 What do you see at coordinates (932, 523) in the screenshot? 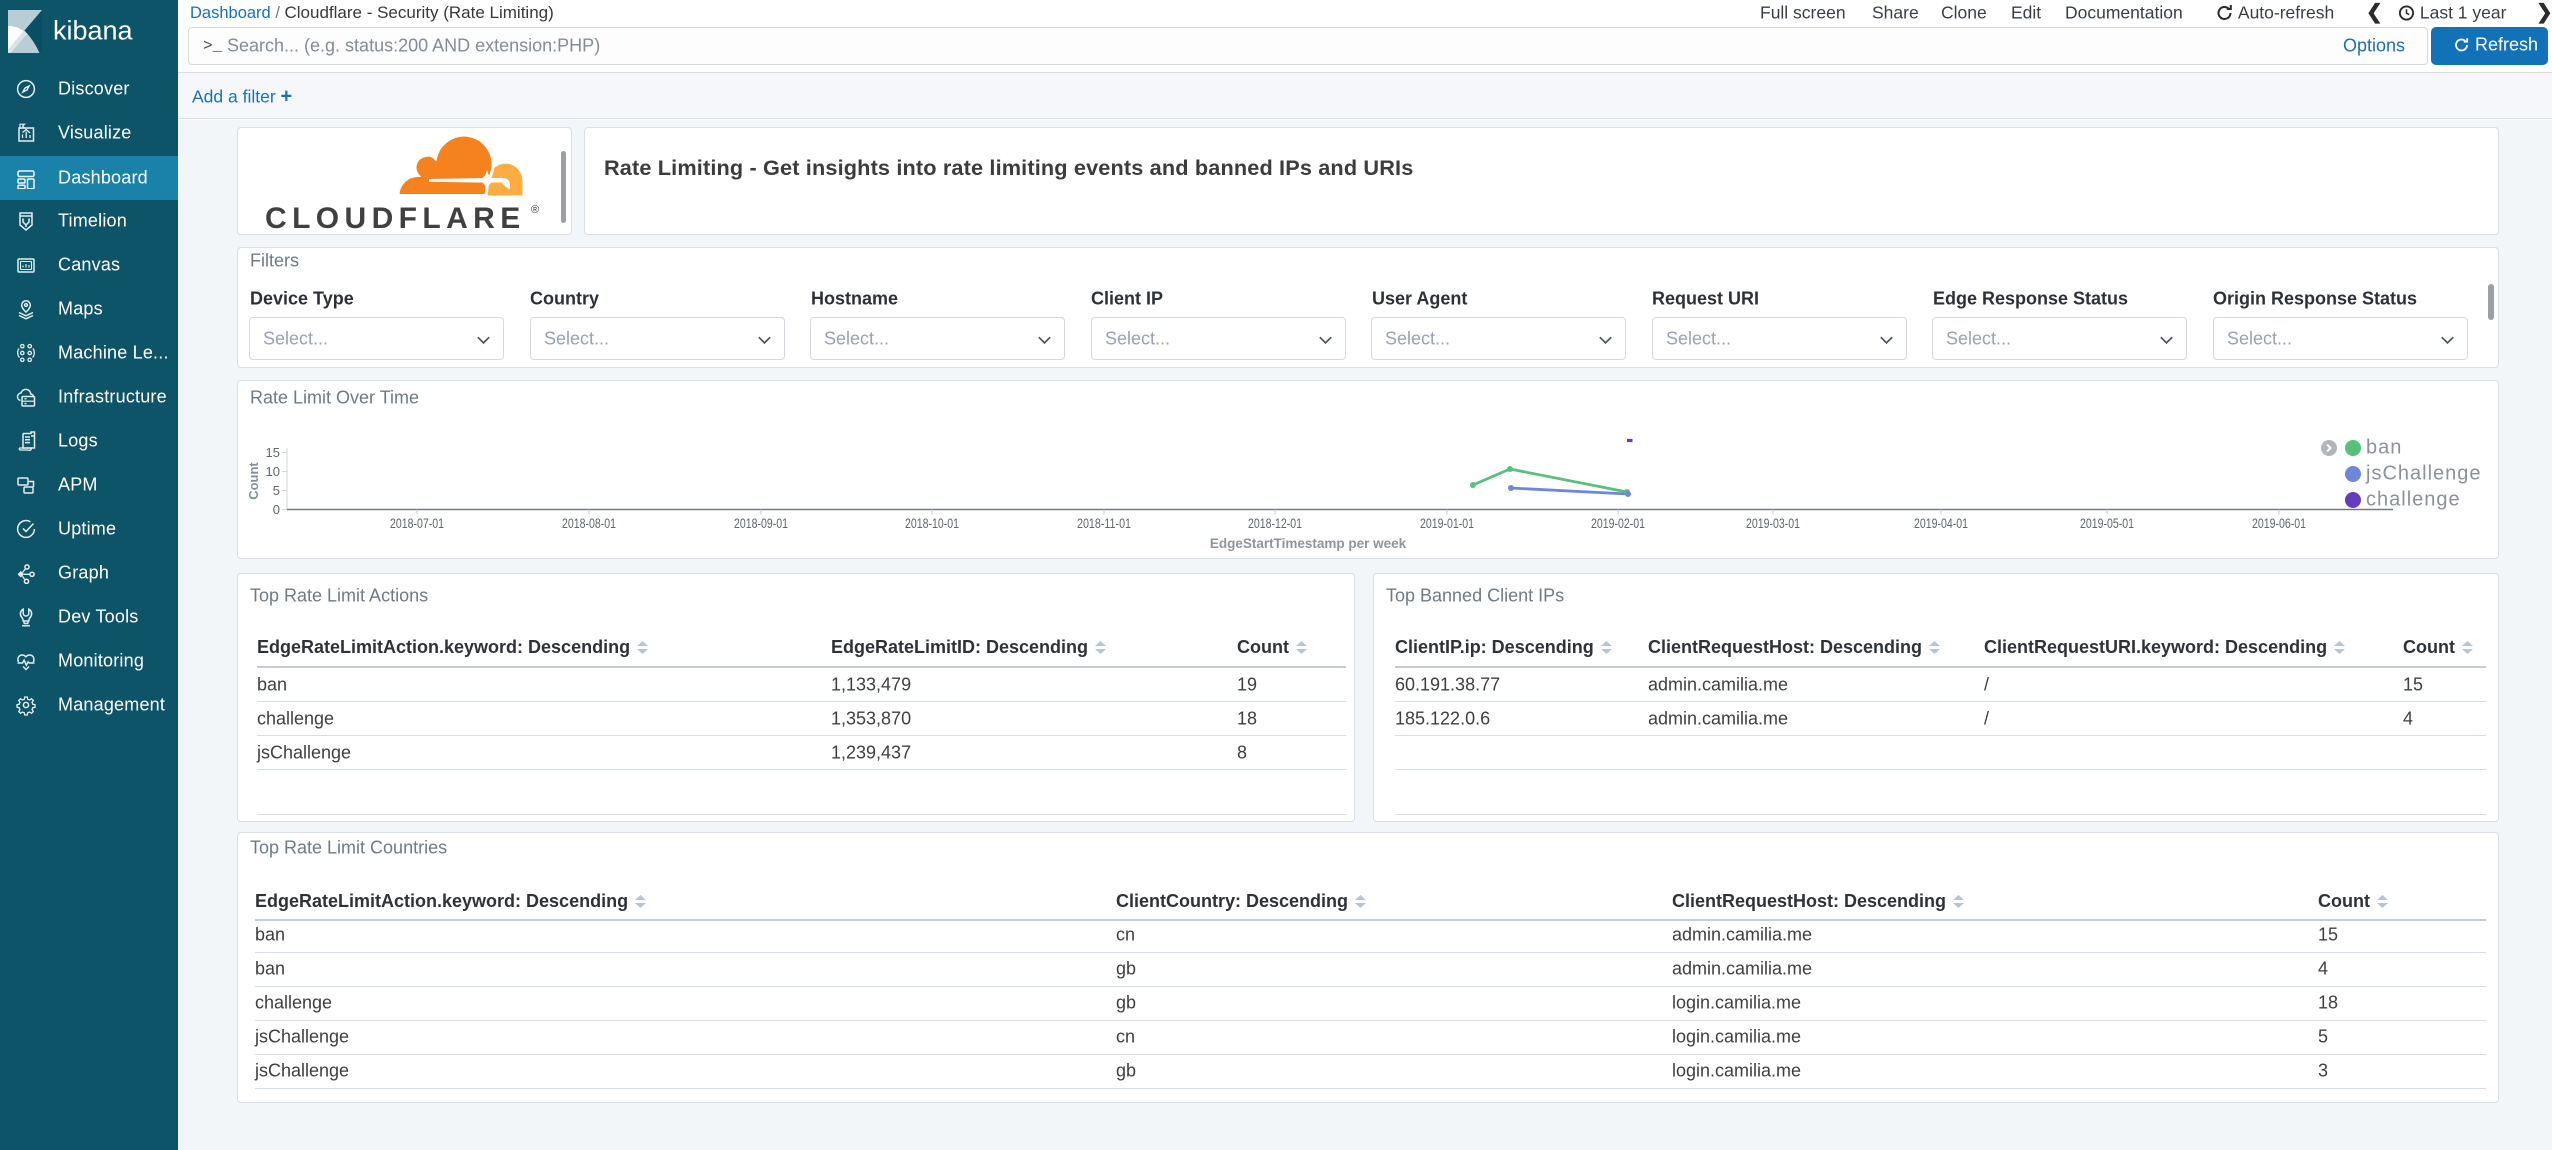
I see `svg-text: 2018-10-01` at bounding box center [932, 523].